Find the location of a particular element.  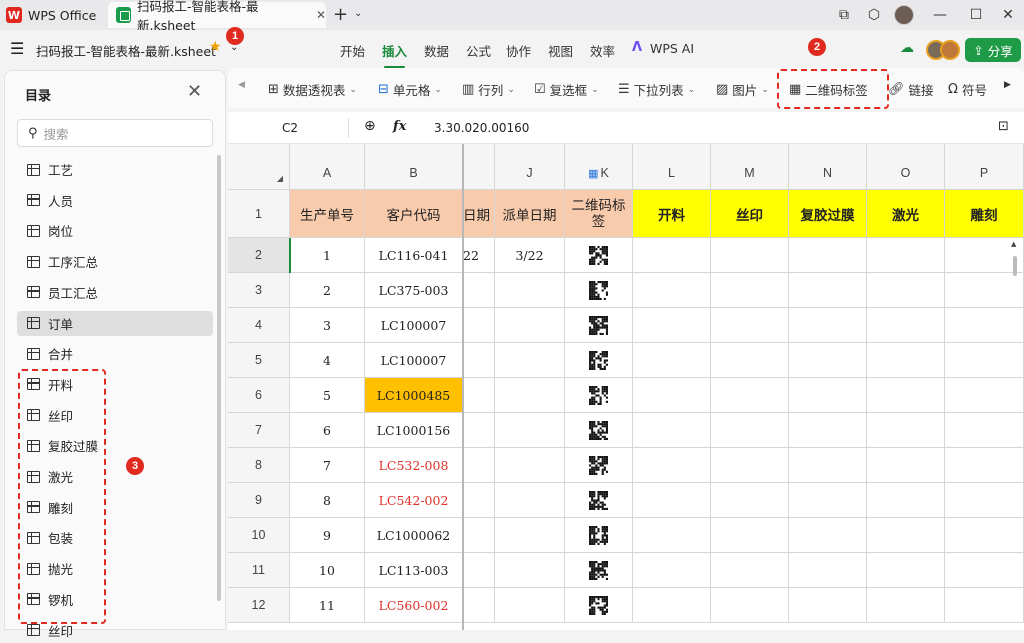

image-button: ▨ 图片 ⌄ is located at coordinates (742, 89).